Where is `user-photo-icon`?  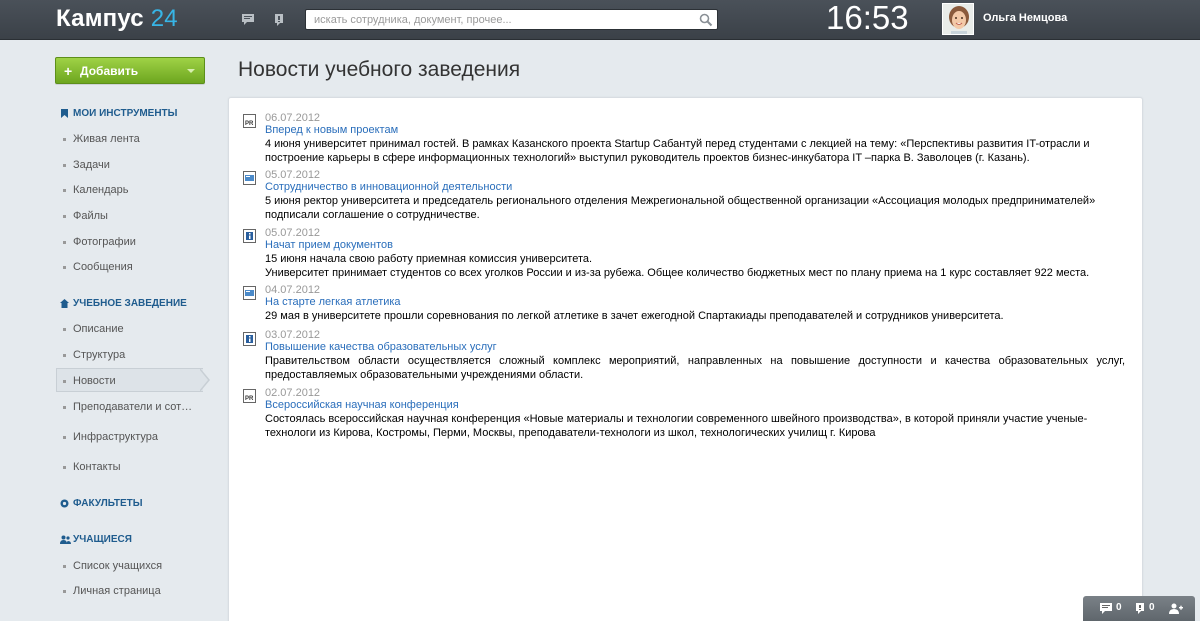
user-photo-icon is located at coordinates (958, 19).